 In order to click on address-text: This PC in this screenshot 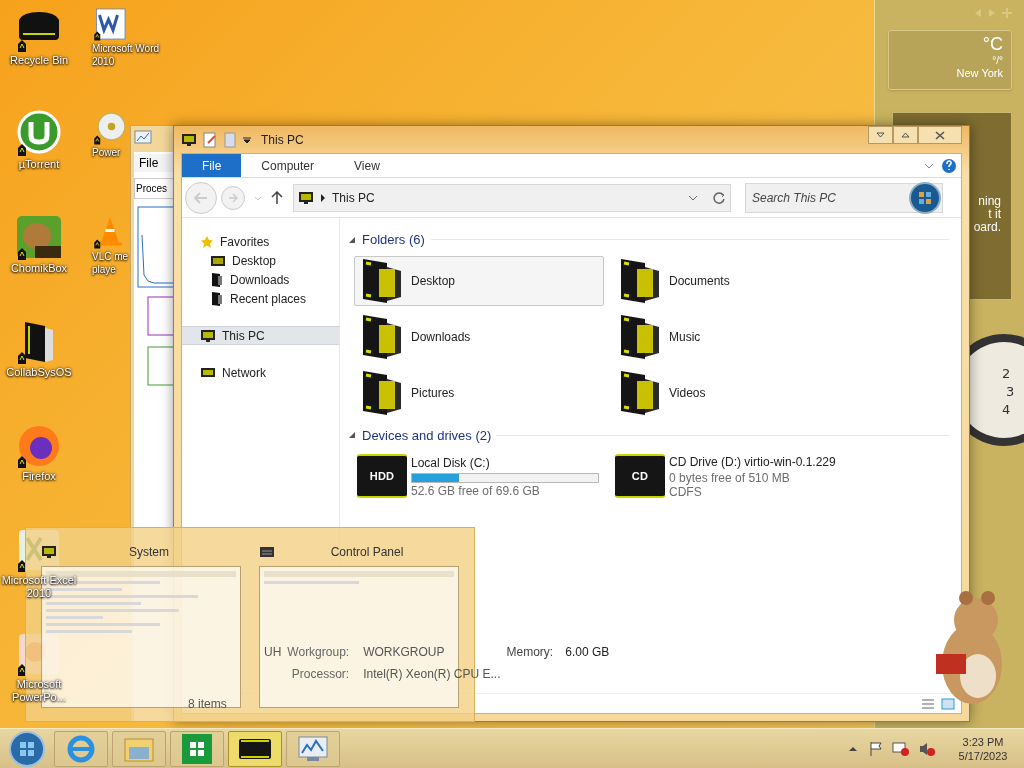, I will do `click(353, 198)`.